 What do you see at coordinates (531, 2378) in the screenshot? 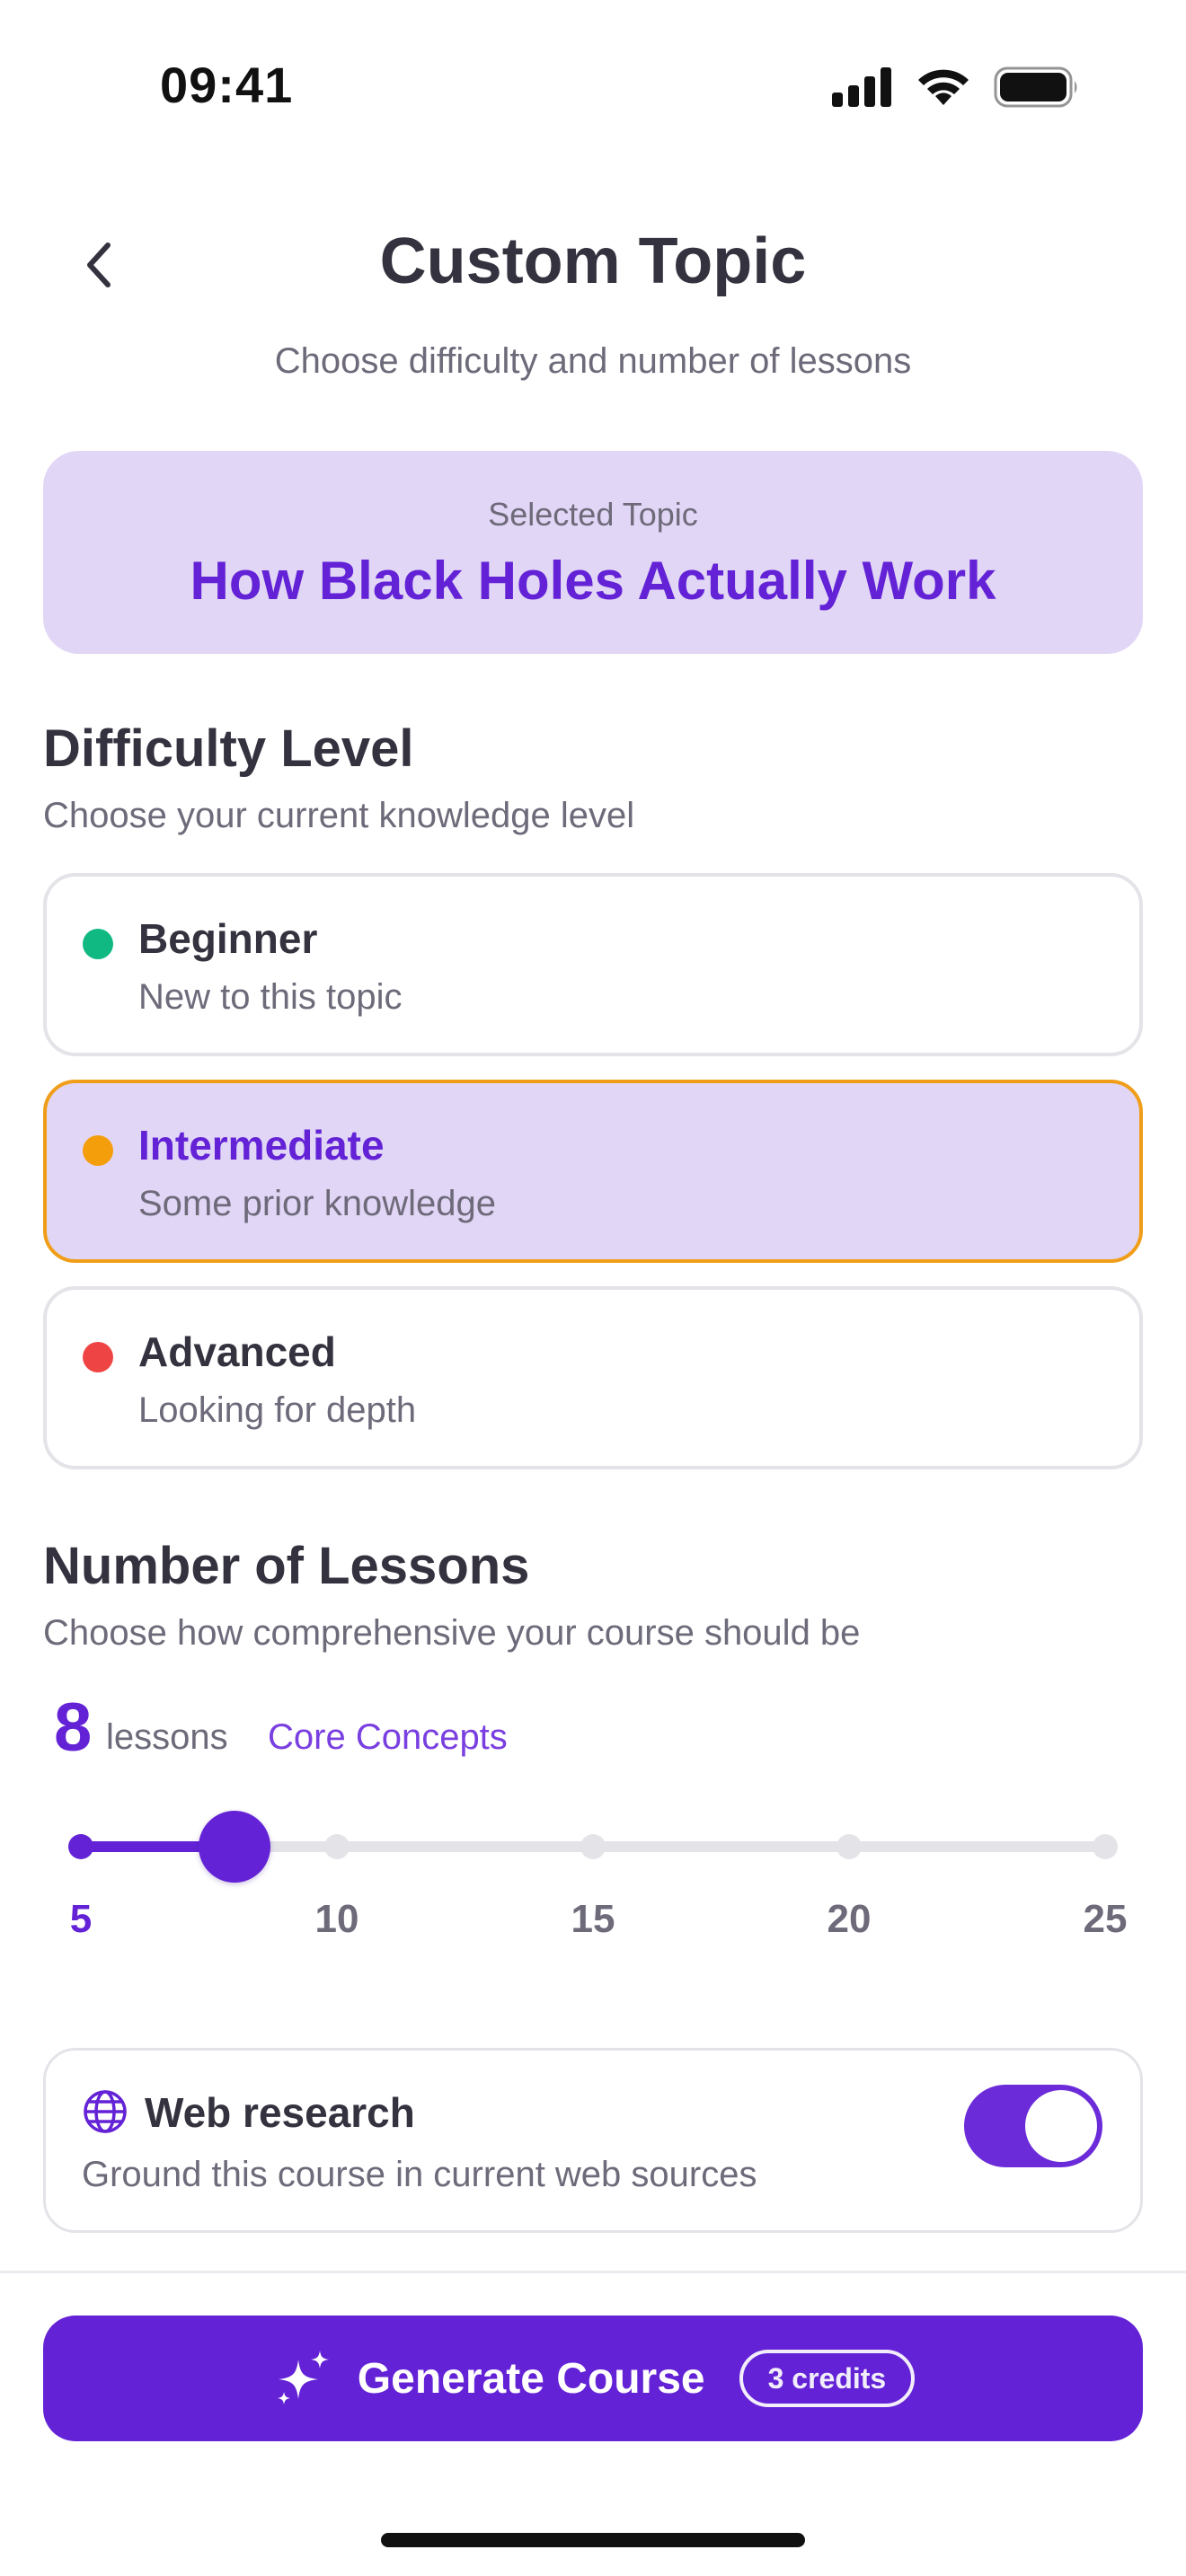
I see `generate-course-label: Generate Course` at bounding box center [531, 2378].